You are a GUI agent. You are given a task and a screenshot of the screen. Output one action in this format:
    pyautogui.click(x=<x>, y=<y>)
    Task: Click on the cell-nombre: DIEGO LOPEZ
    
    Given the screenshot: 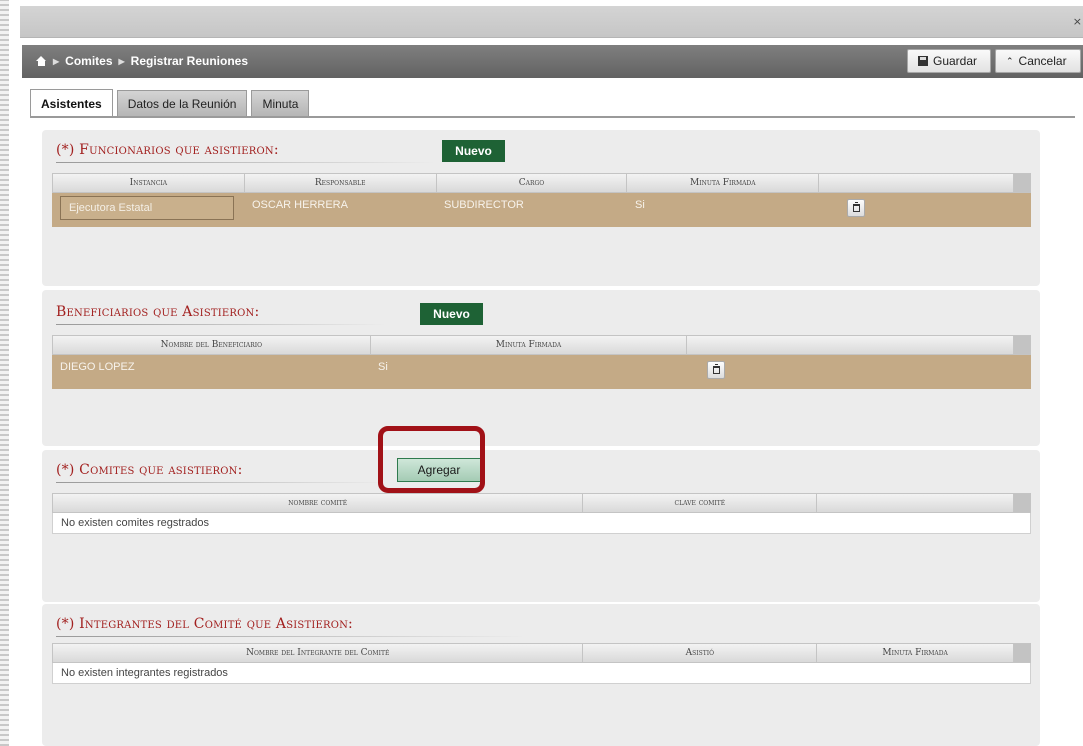 What is the action you would take?
    pyautogui.click(x=97, y=367)
    